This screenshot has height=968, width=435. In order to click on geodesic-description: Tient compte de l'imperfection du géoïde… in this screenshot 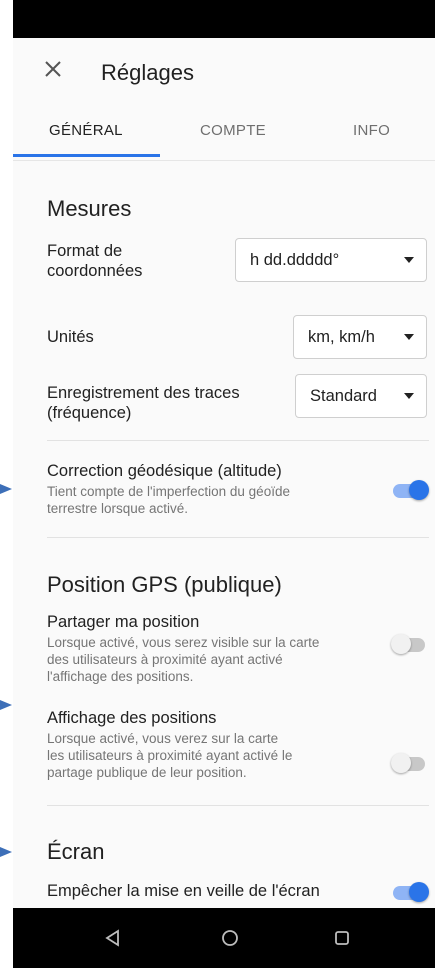, I will do `click(168, 500)`.